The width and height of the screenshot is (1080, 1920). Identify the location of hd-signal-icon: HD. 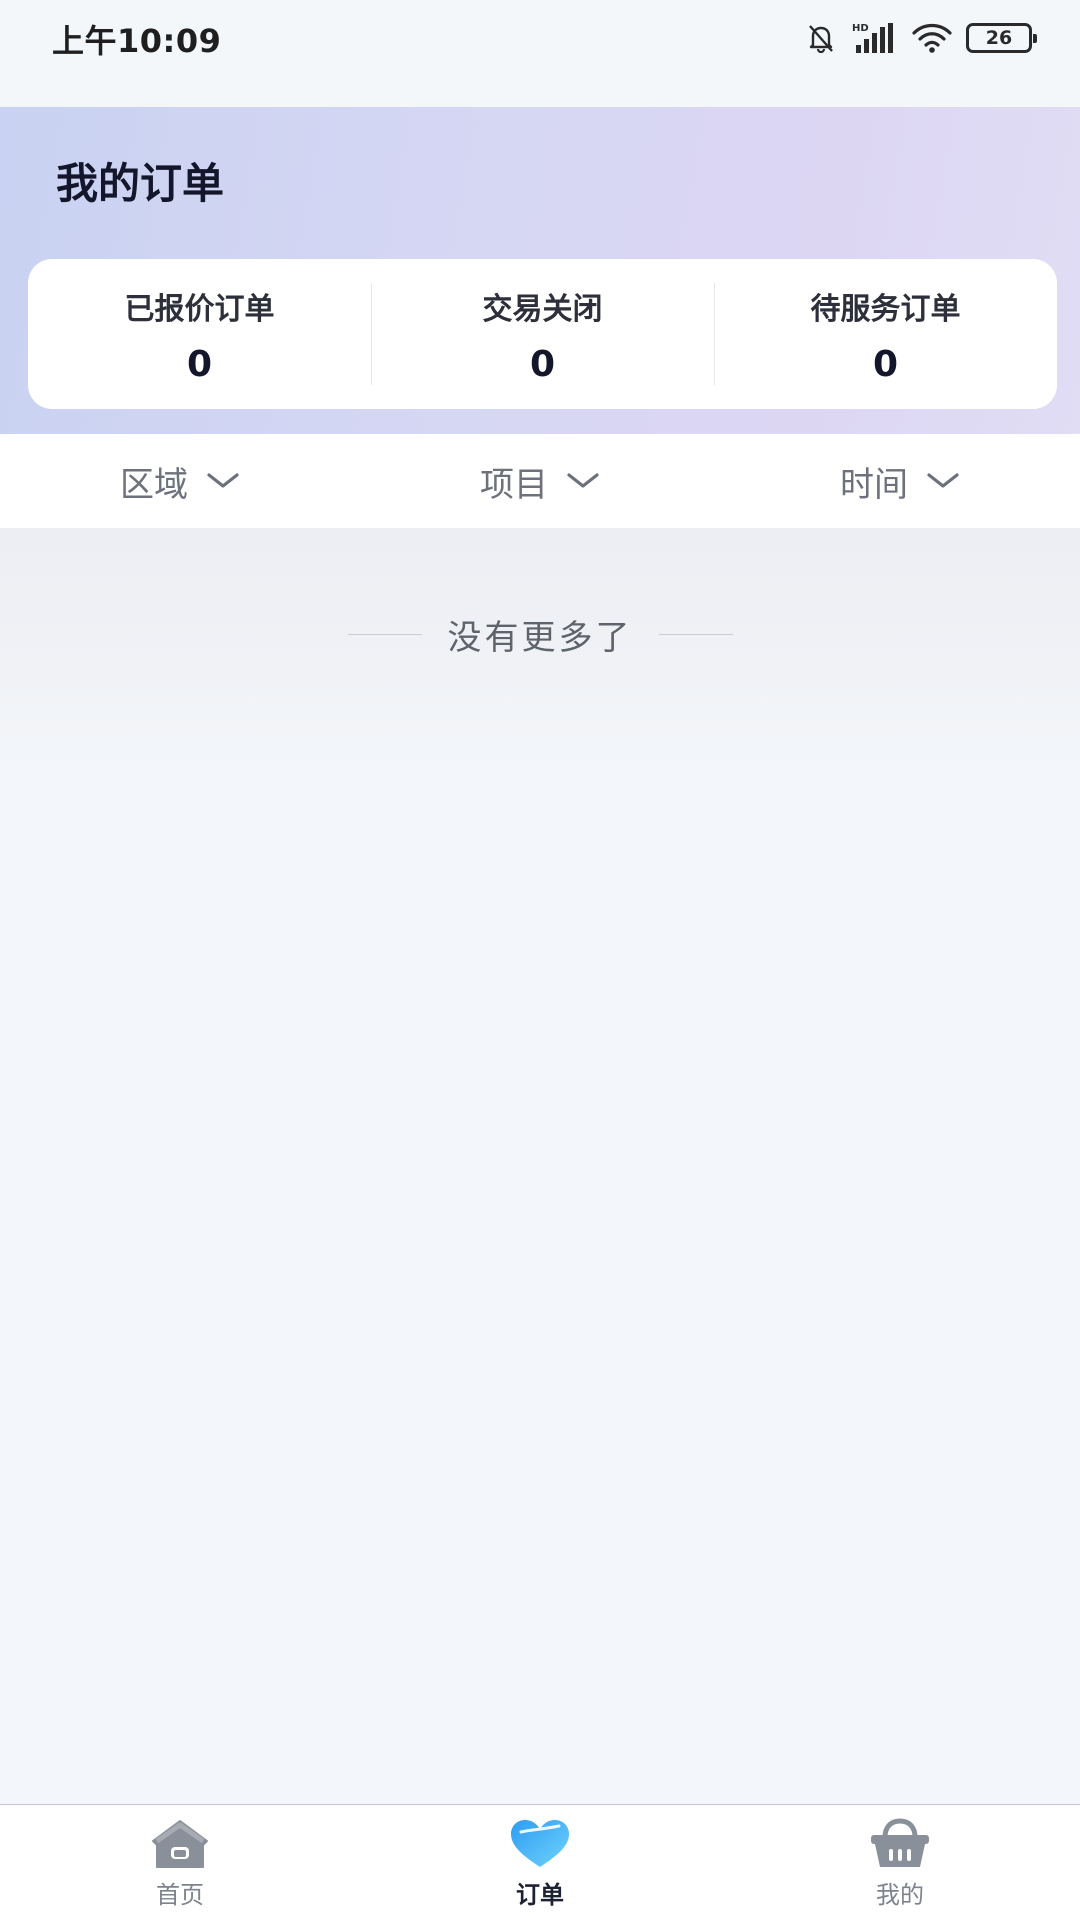
(875, 38).